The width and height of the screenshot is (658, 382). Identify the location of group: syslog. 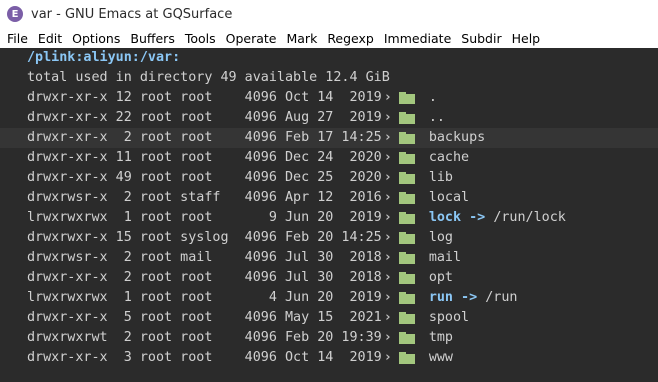
(200, 237).